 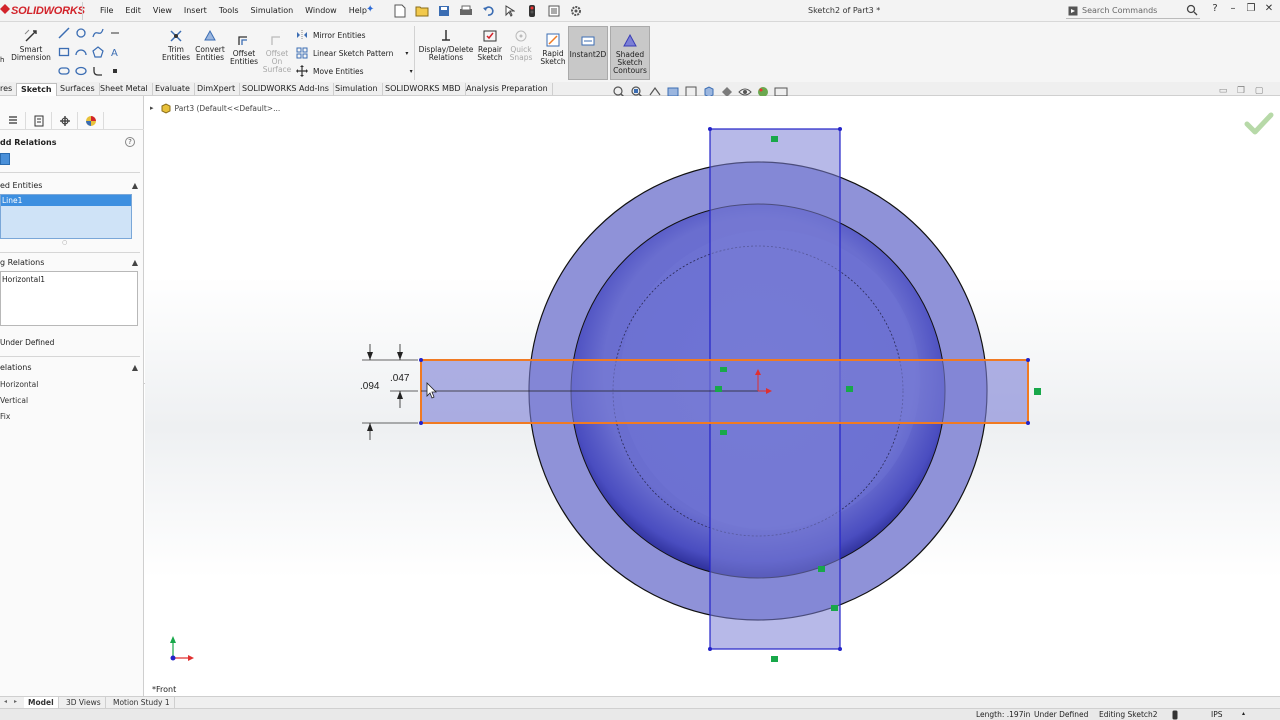 What do you see at coordinates (164, 689) in the screenshot?
I see `view-orientation-label: *Front` at bounding box center [164, 689].